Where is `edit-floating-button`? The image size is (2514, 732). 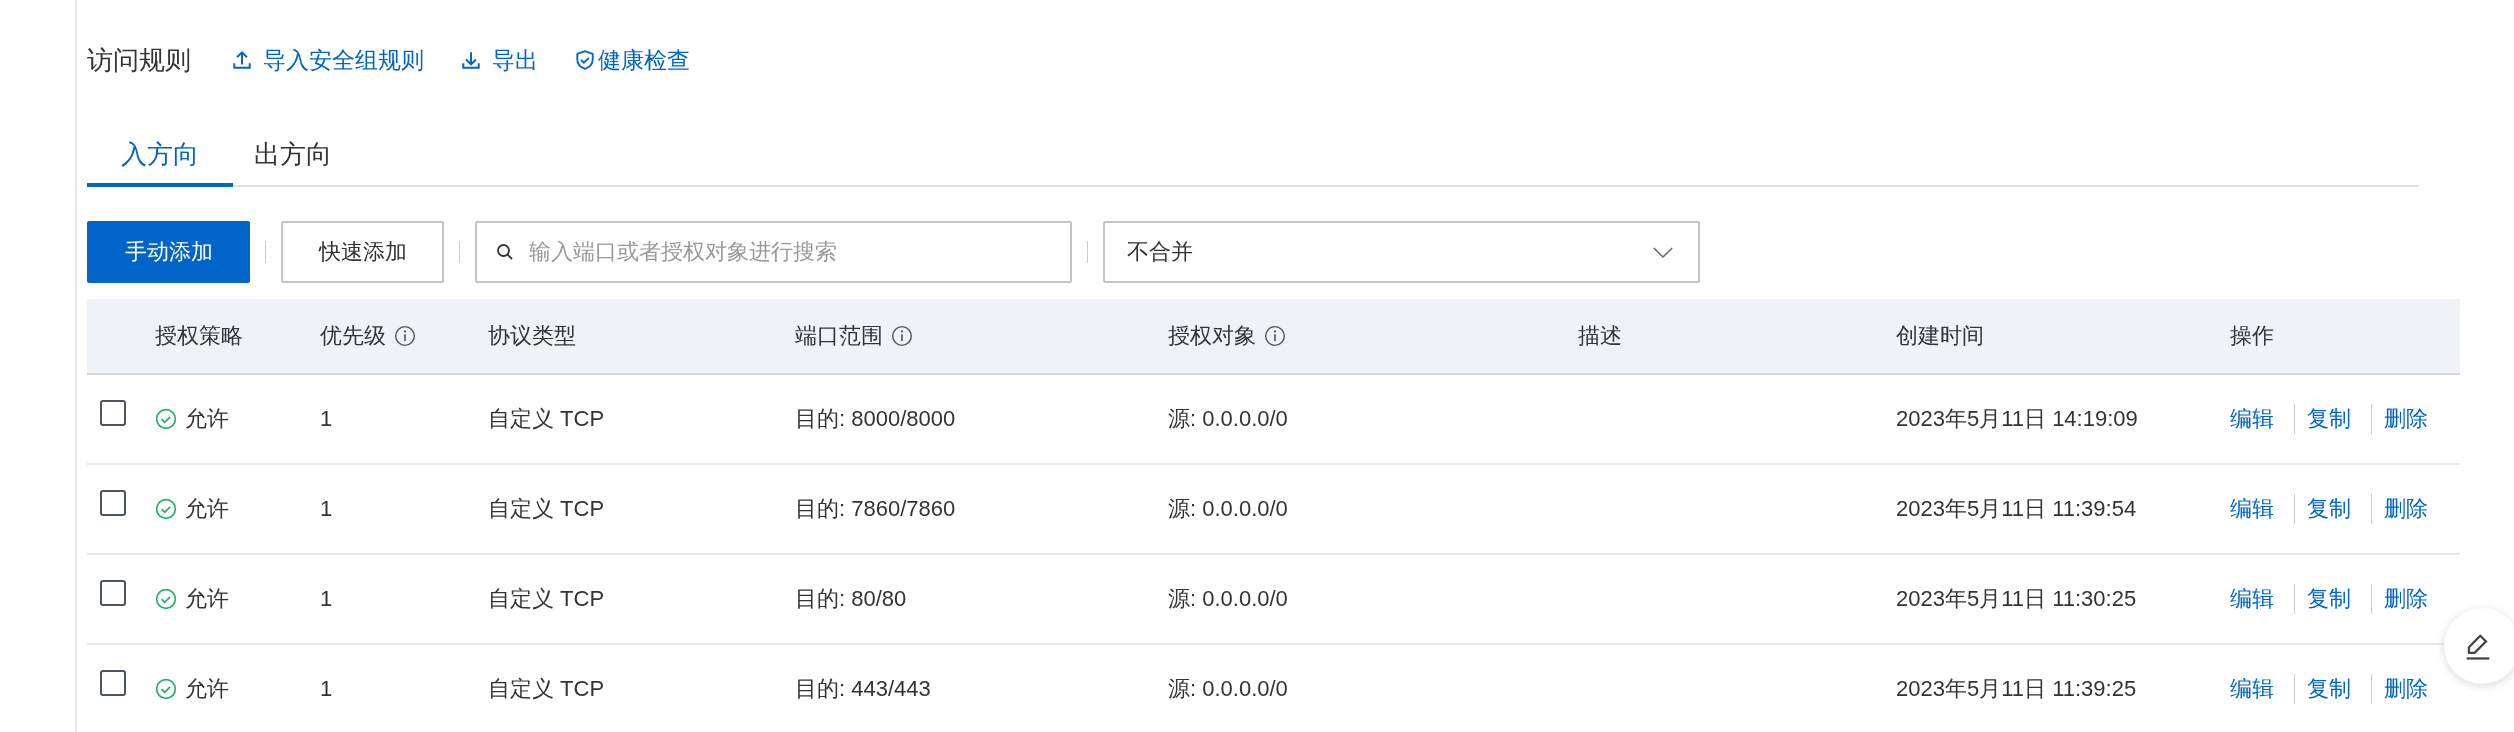 edit-floating-button is located at coordinates (2479, 646).